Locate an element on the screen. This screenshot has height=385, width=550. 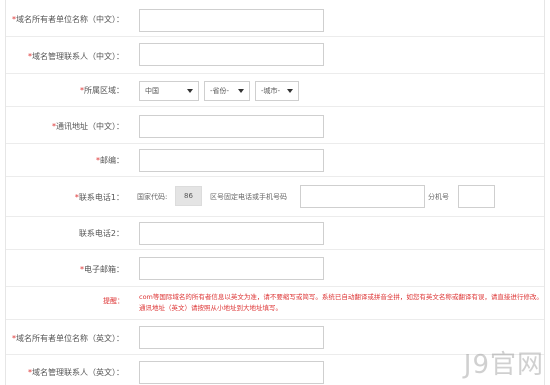
row-contact-cn: *域名管理联系人（中文）： is located at coordinates (275, 55).